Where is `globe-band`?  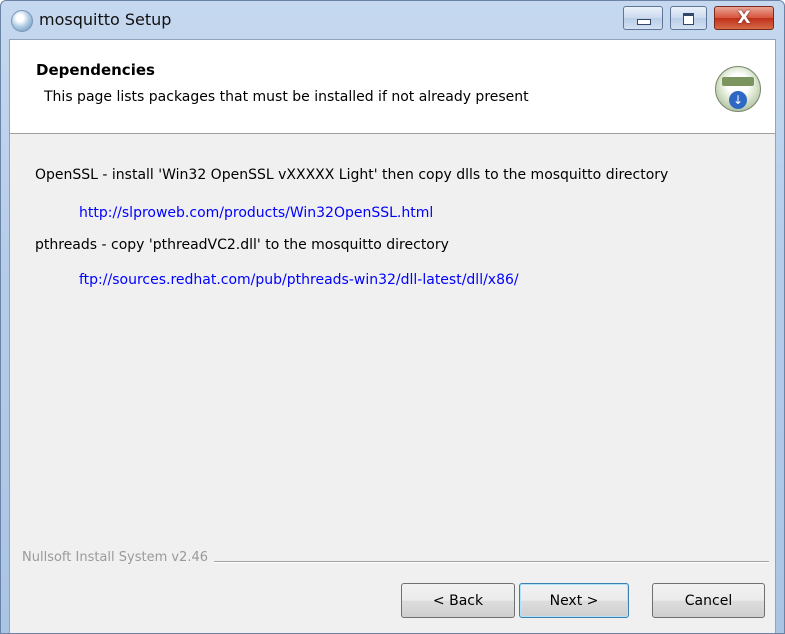 globe-band is located at coordinates (738, 81).